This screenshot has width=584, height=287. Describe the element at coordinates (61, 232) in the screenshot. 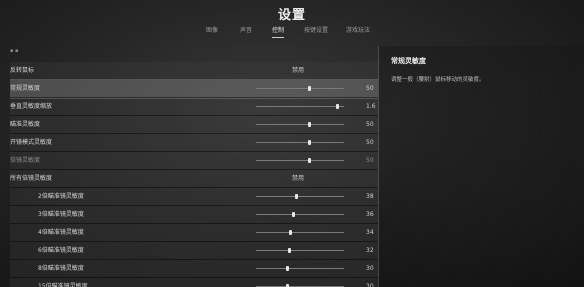

I see `setting-label: 4倍瞄准镜灵敏度` at that location.